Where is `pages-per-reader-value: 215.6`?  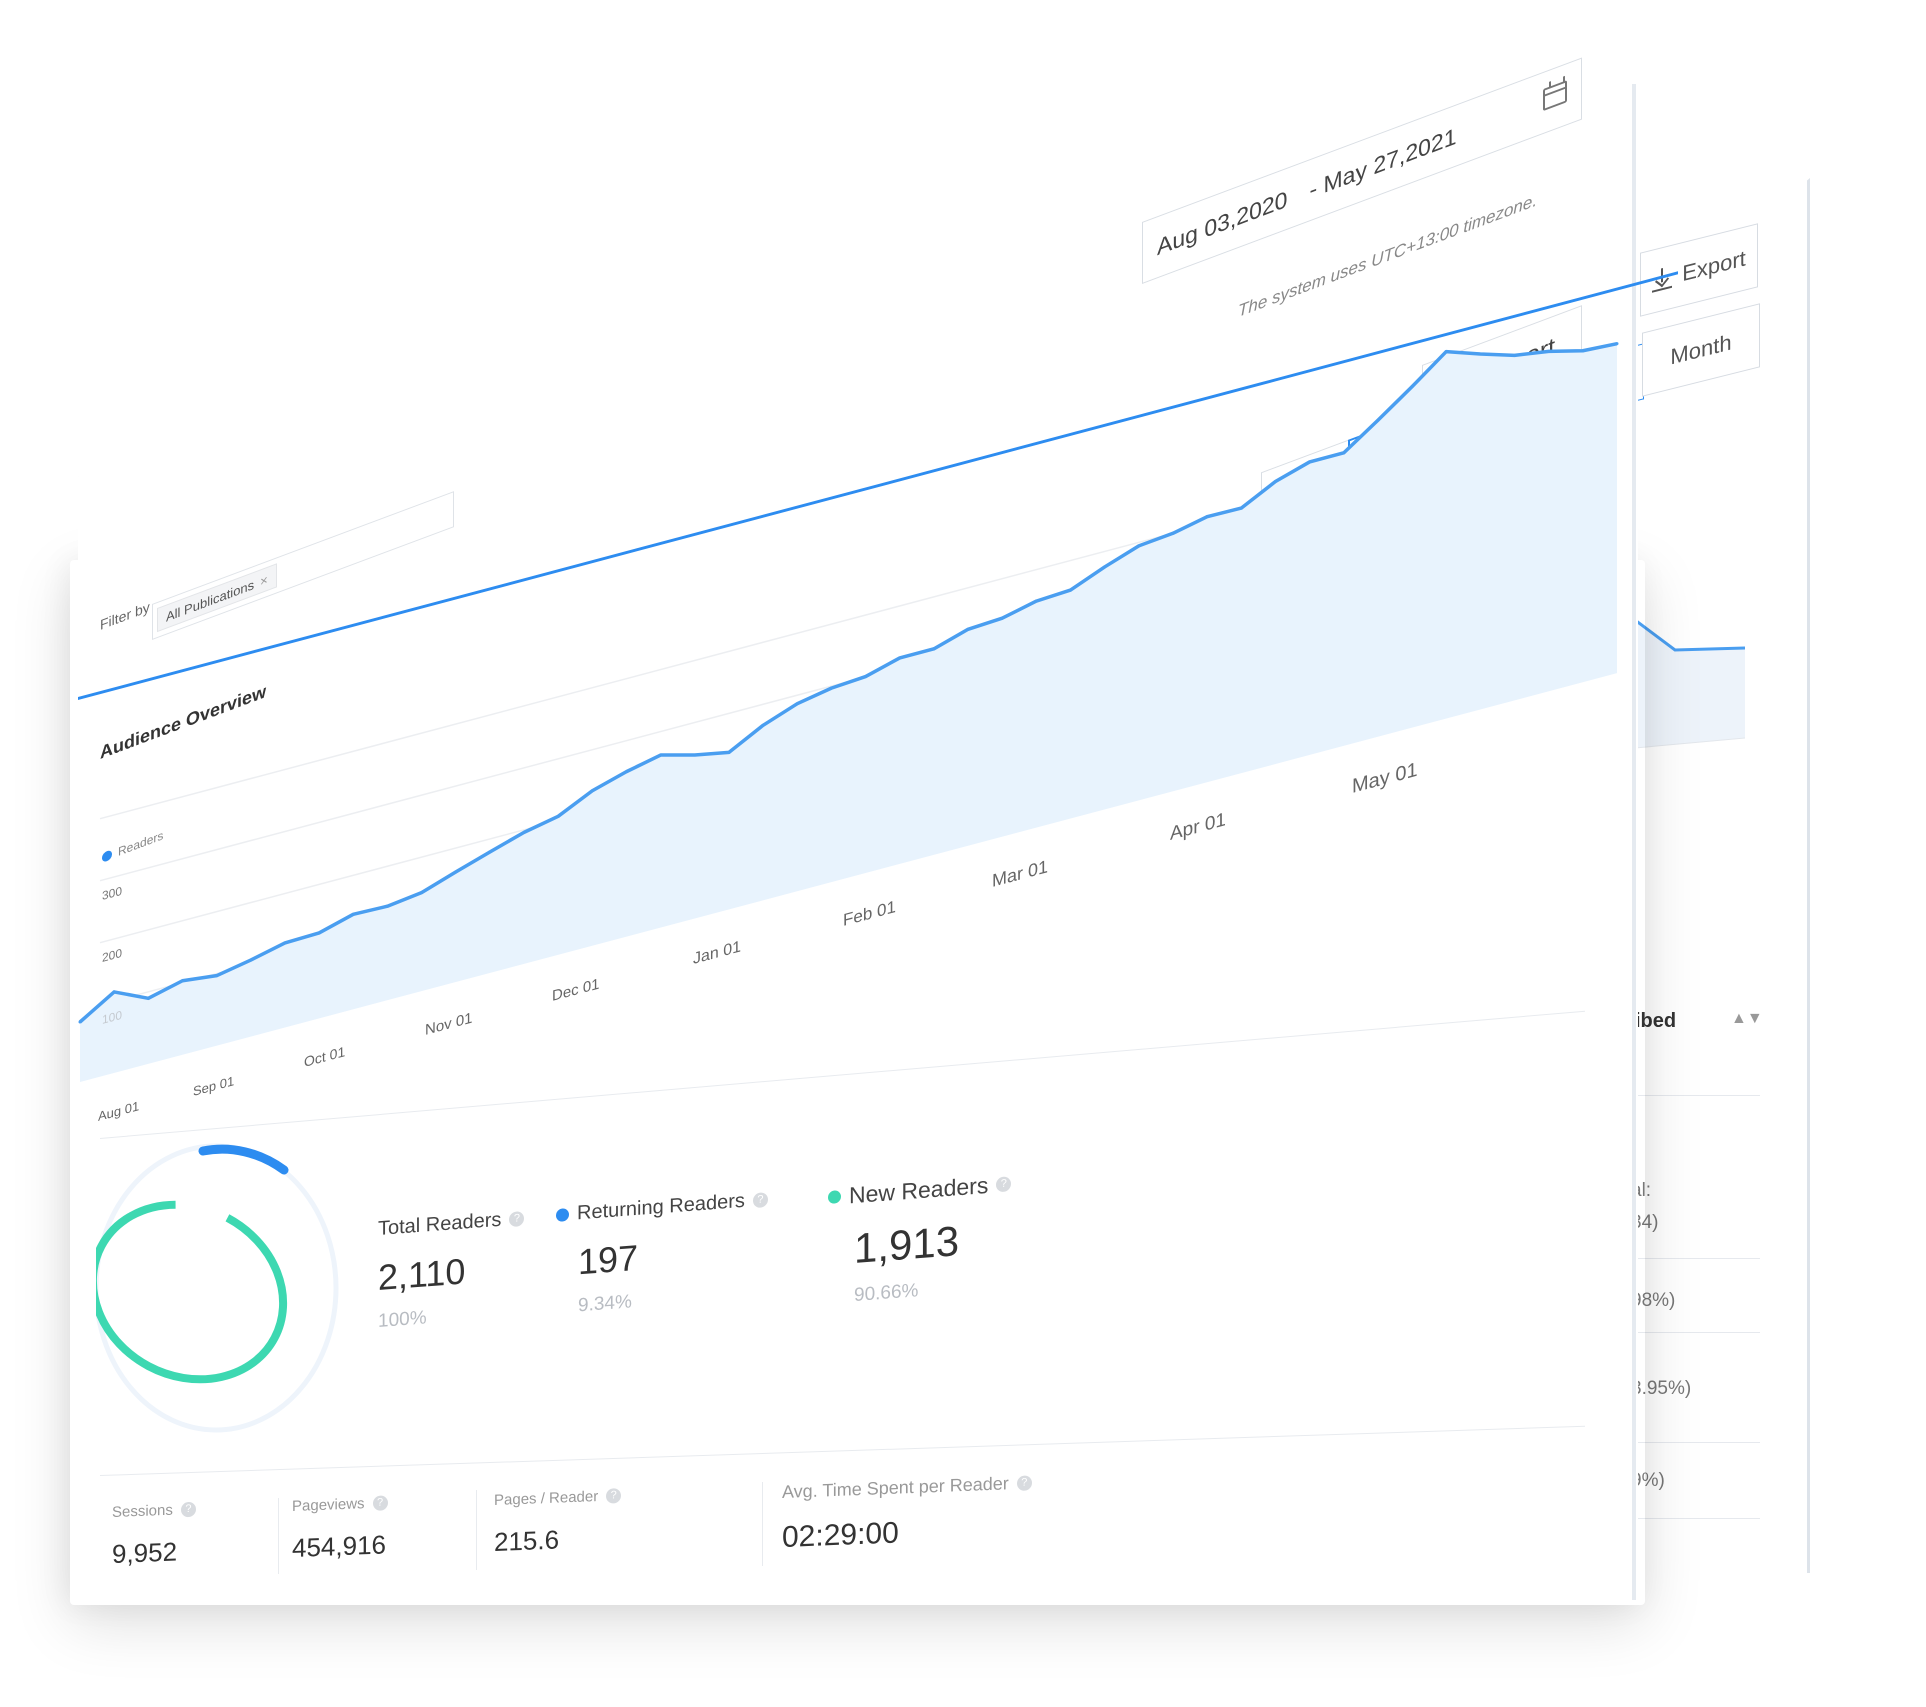
pages-per-reader-value: 215.6 is located at coordinates (527, 1541).